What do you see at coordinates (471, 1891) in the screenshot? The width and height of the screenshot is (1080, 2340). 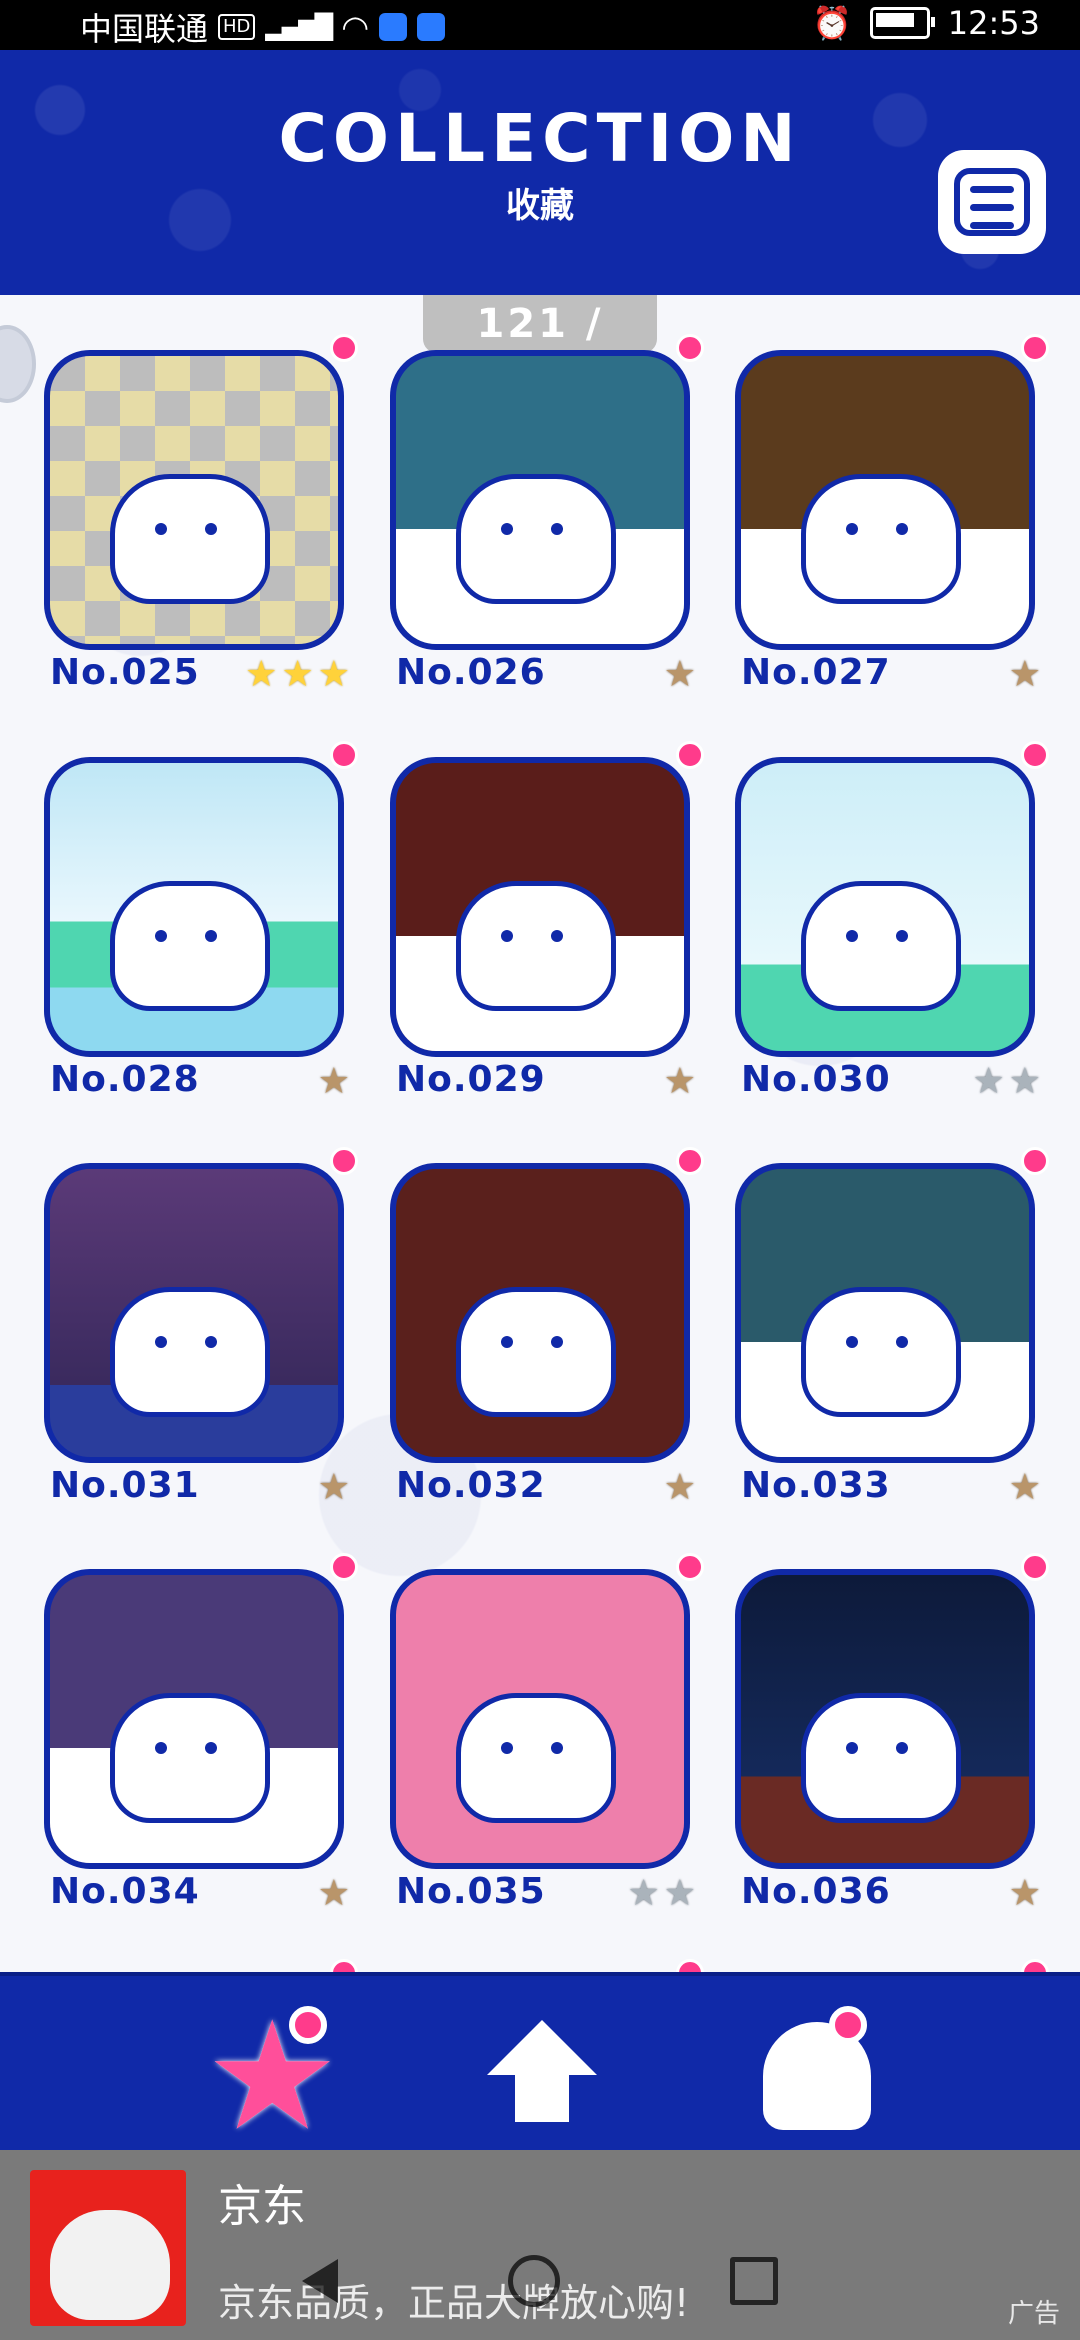 I see `card-number-label: No.035` at bounding box center [471, 1891].